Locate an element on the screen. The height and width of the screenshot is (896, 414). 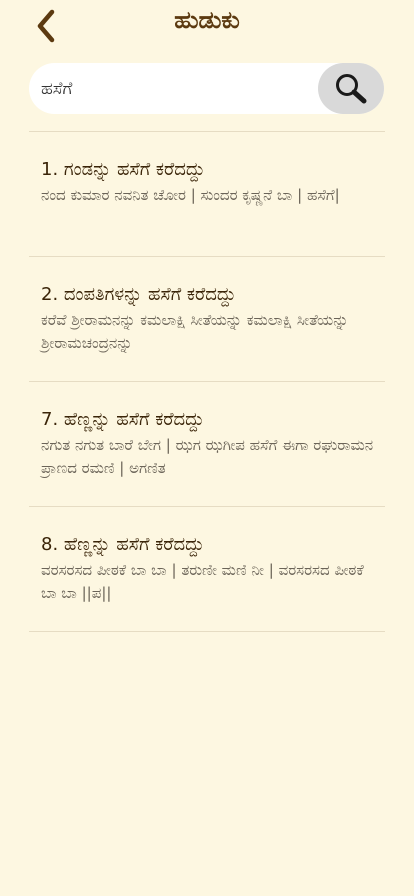
list-divider is located at coordinates (207, 631).